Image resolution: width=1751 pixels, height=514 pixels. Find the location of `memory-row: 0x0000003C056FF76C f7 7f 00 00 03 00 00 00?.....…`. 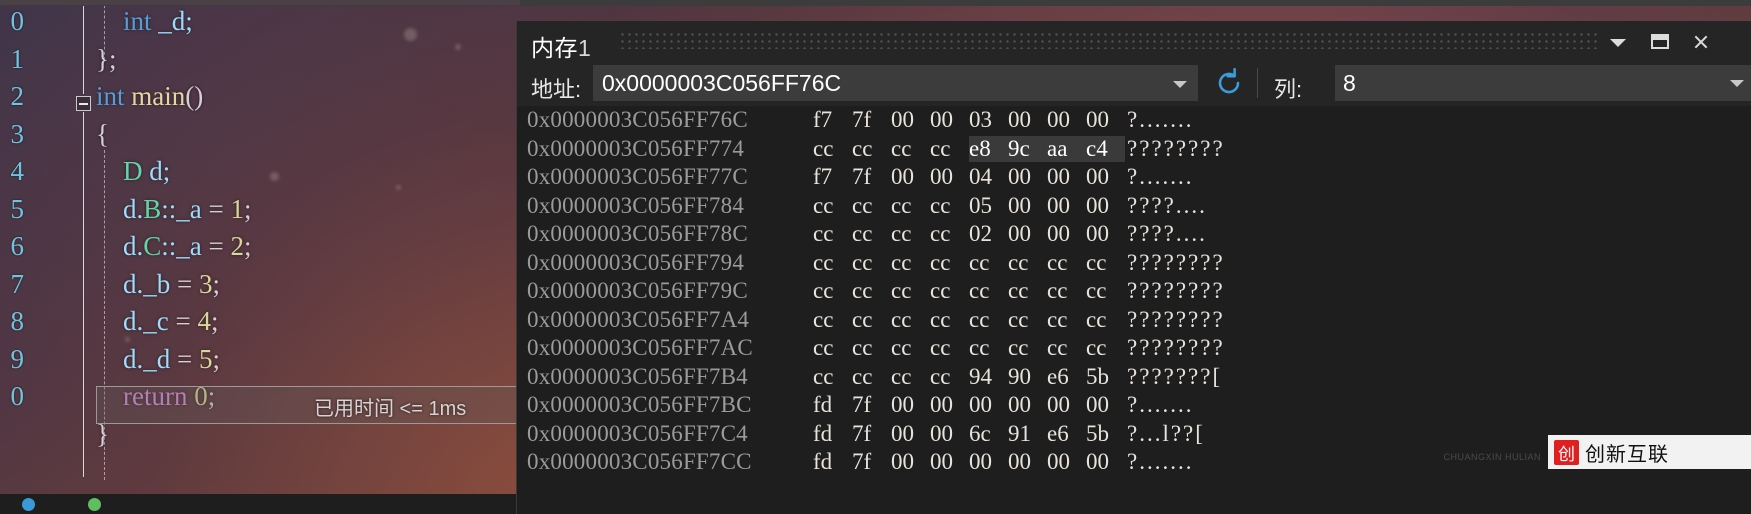

memory-row: 0x0000003C056FF76C f7 7f 00 00 03 00 00 00?.....… is located at coordinates (1134, 120).